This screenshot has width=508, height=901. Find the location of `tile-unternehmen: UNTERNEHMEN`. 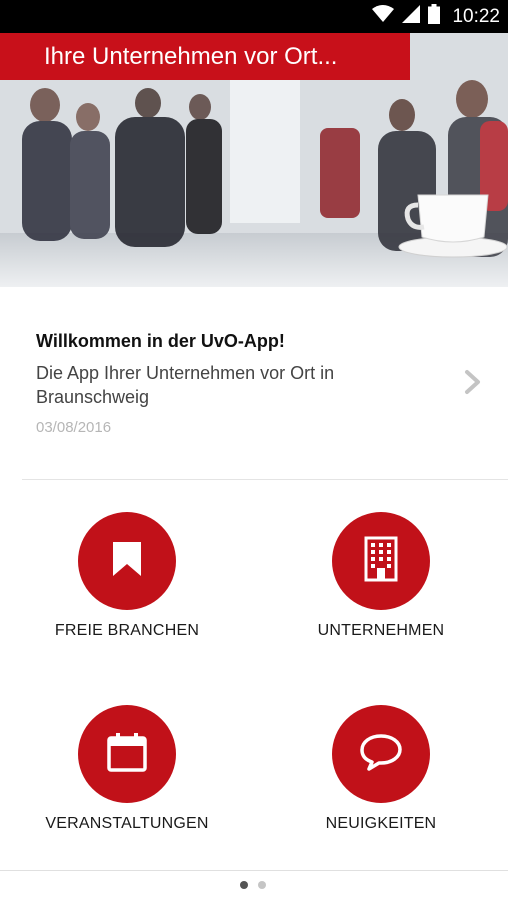

tile-unternehmen: UNTERNEHMEN is located at coordinates (381, 576).